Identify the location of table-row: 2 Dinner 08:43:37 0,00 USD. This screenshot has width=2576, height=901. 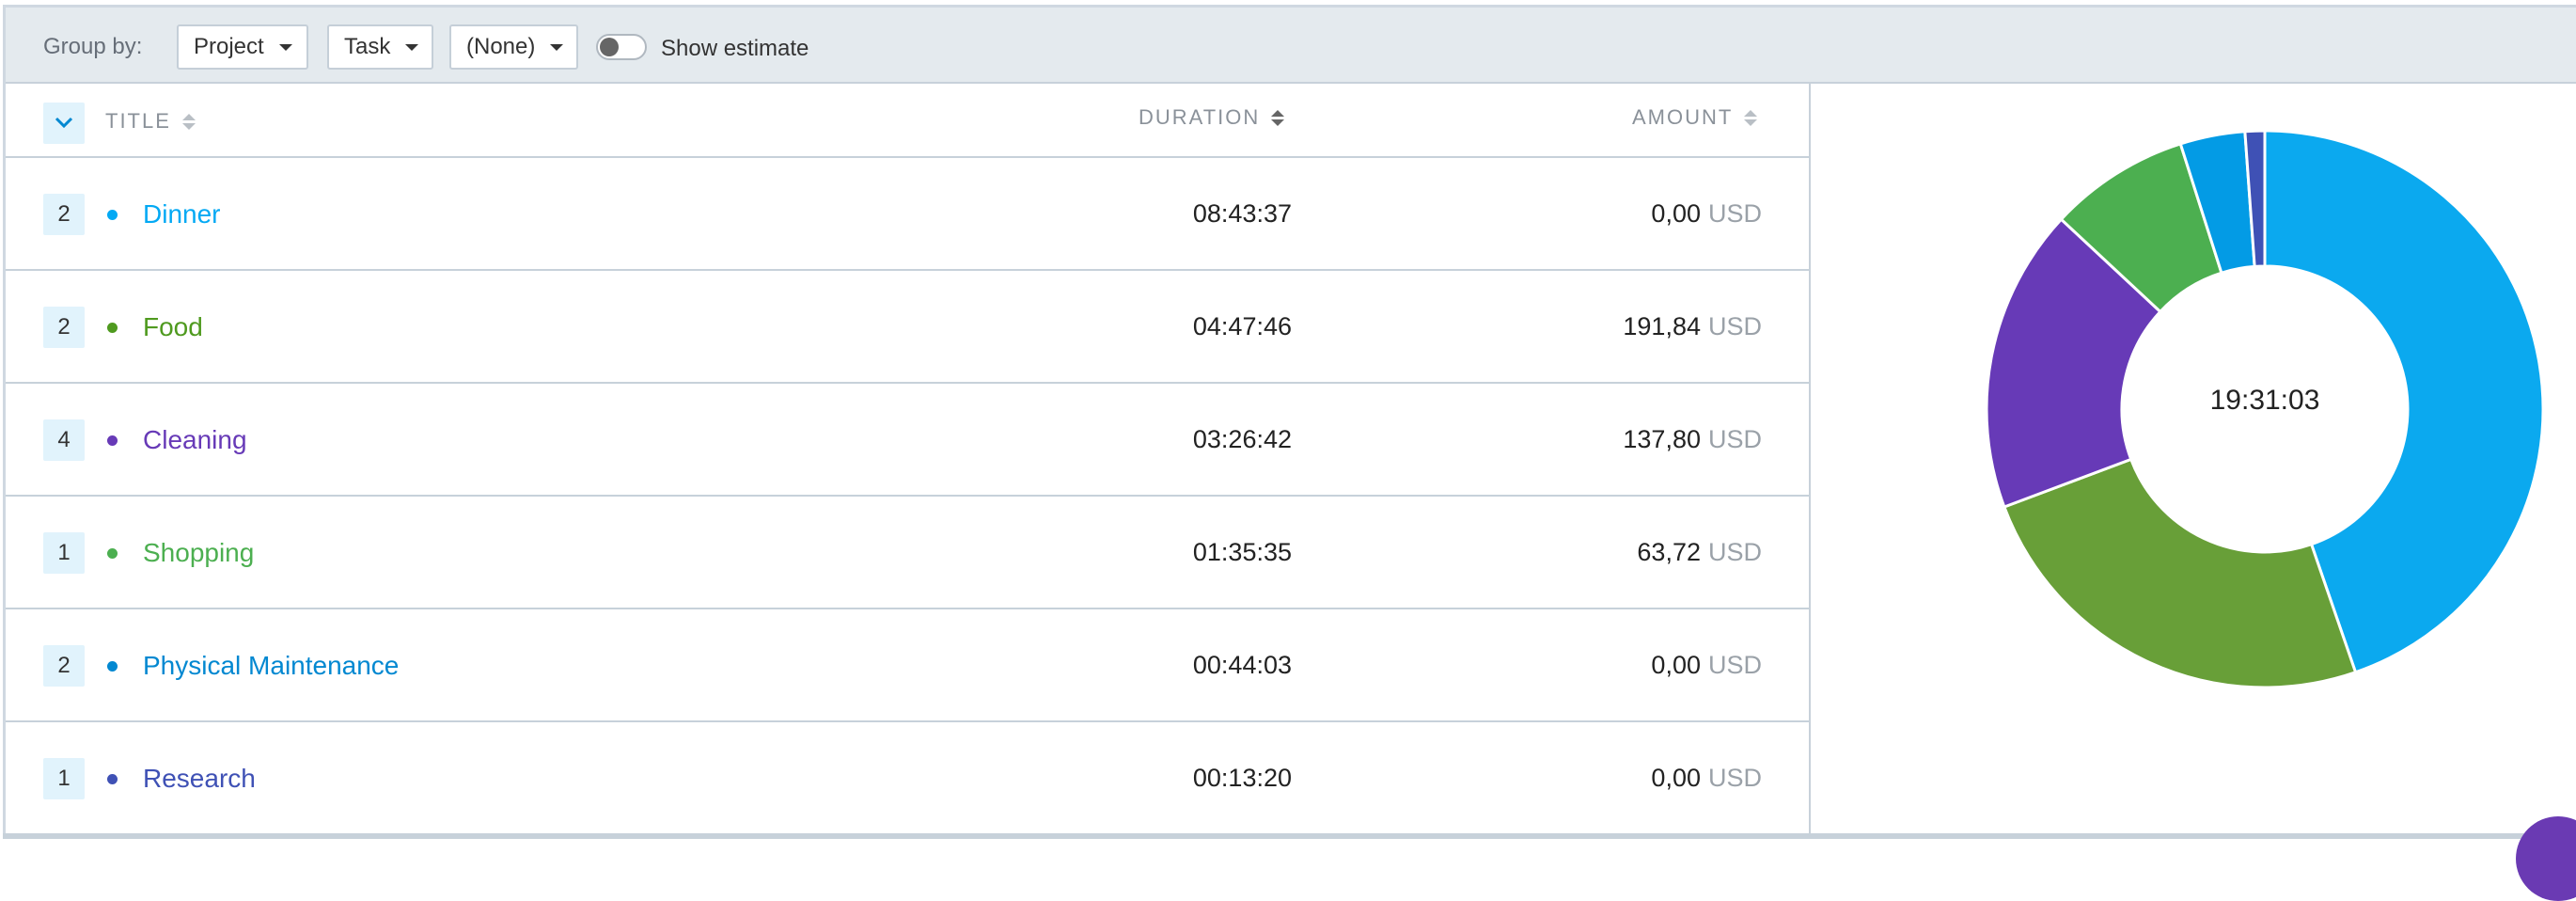
(908, 215).